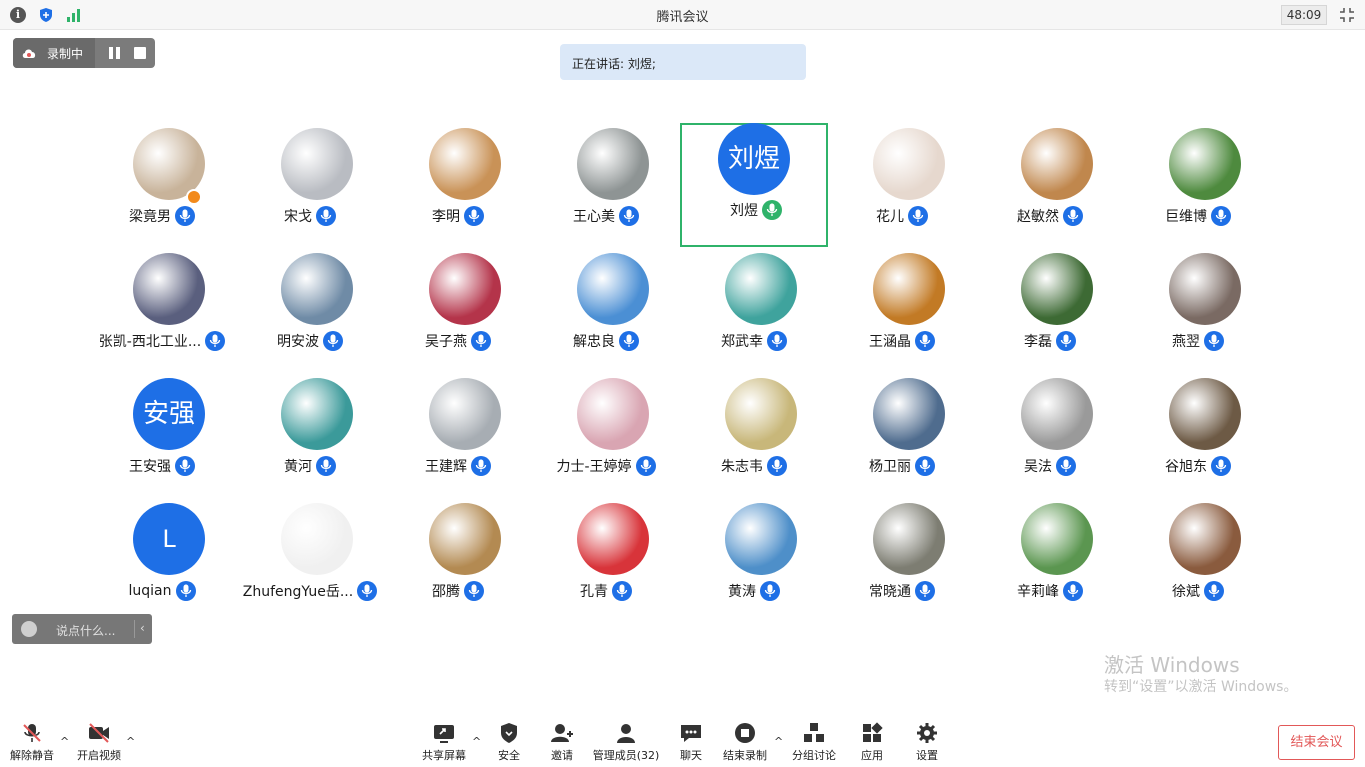  Describe the element at coordinates (606, 185) in the screenshot. I see `participant-tile: 王心美` at that location.